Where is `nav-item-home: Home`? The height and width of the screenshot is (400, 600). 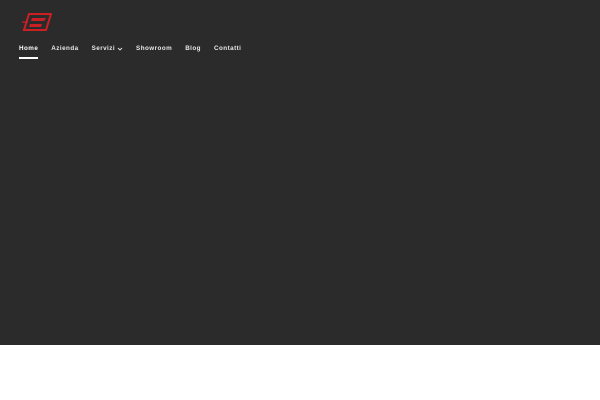
nav-item-home: Home is located at coordinates (29, 51).